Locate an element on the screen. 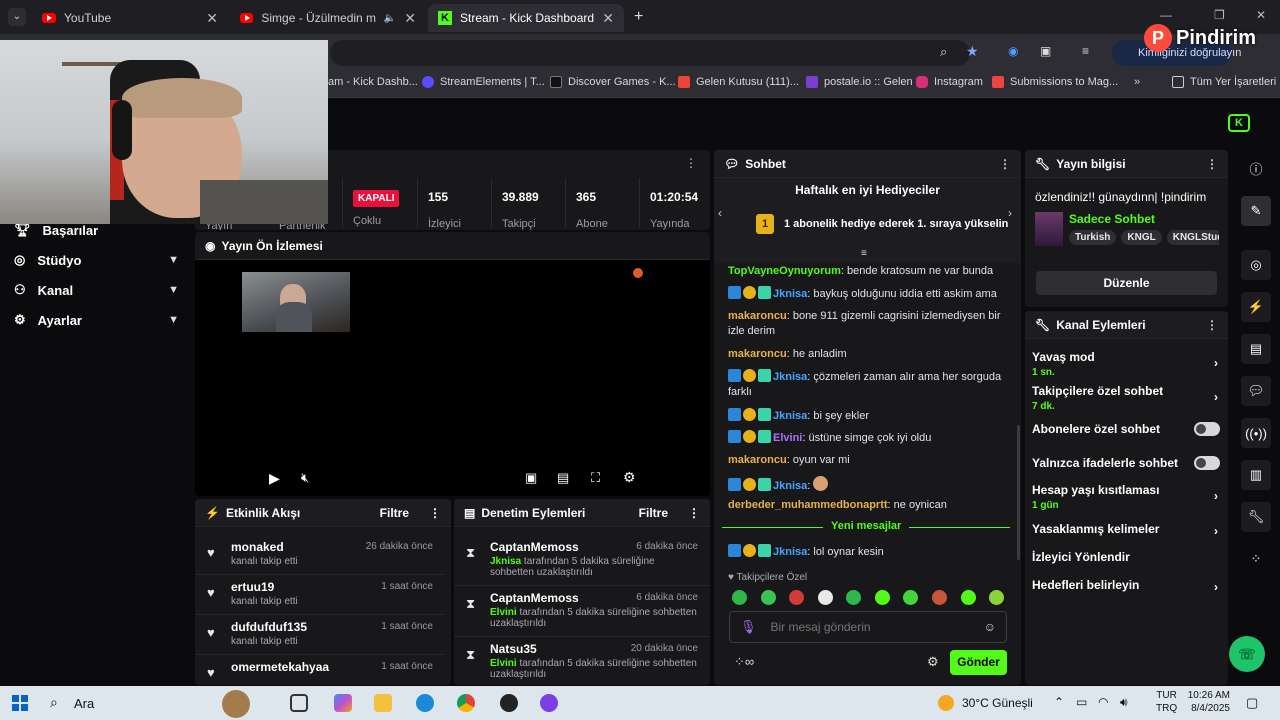 The height and width of the screenshot is (720, 1280). chevron-right-icon: › is located at coordinates (1010, 213).